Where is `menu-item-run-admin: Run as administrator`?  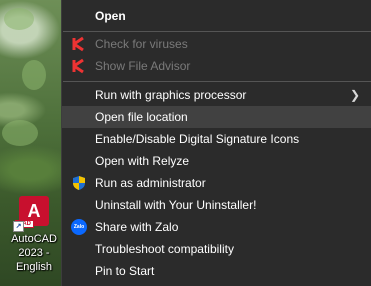
menu-item-run-admin: Run as administrator is located at coordinates (216, 183).